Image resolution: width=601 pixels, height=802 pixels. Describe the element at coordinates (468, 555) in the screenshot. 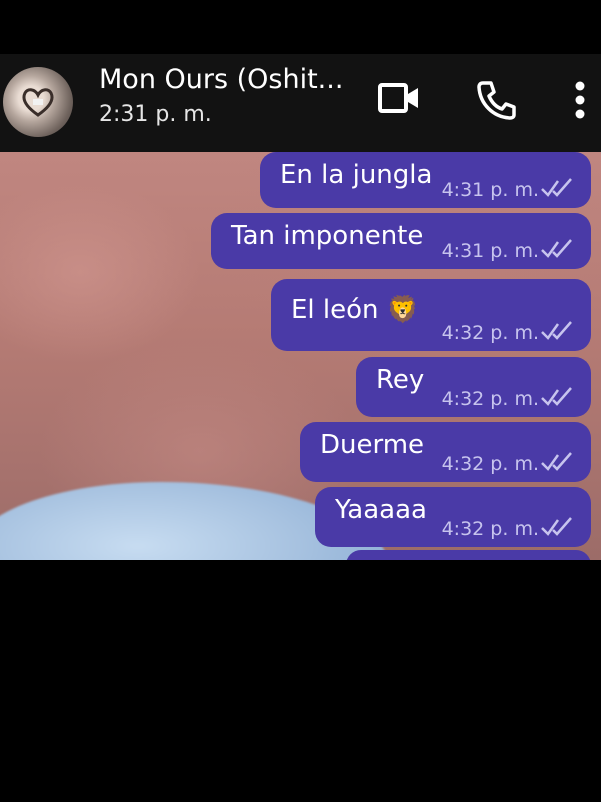

I see `message-bubble-partial` at that location.